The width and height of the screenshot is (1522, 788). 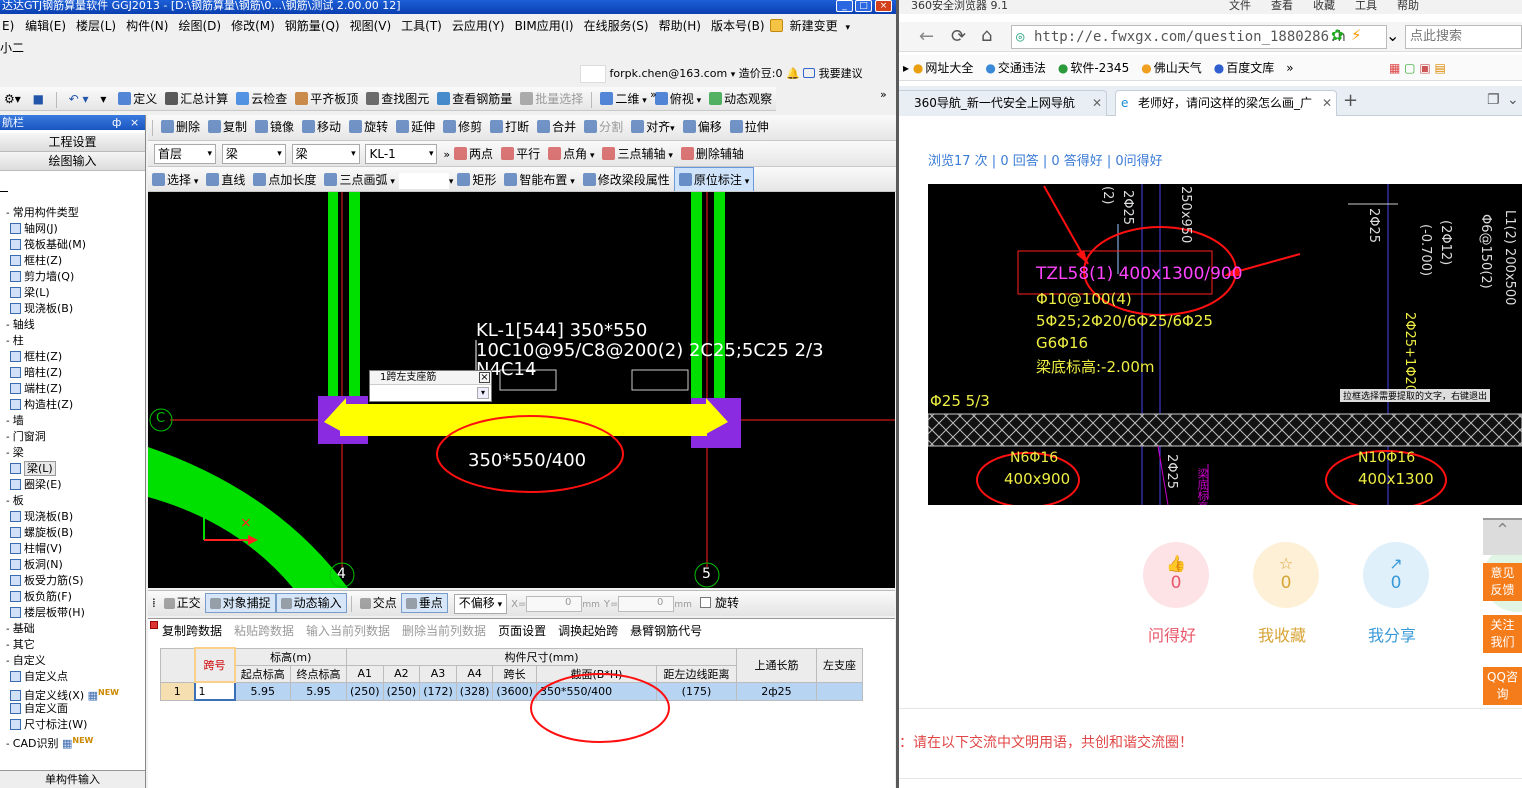 What do you see at coordinates (45, 26) in the screenshot?
I see `menu-item-0: 编辑(E)` at bounding box center [45, 26].